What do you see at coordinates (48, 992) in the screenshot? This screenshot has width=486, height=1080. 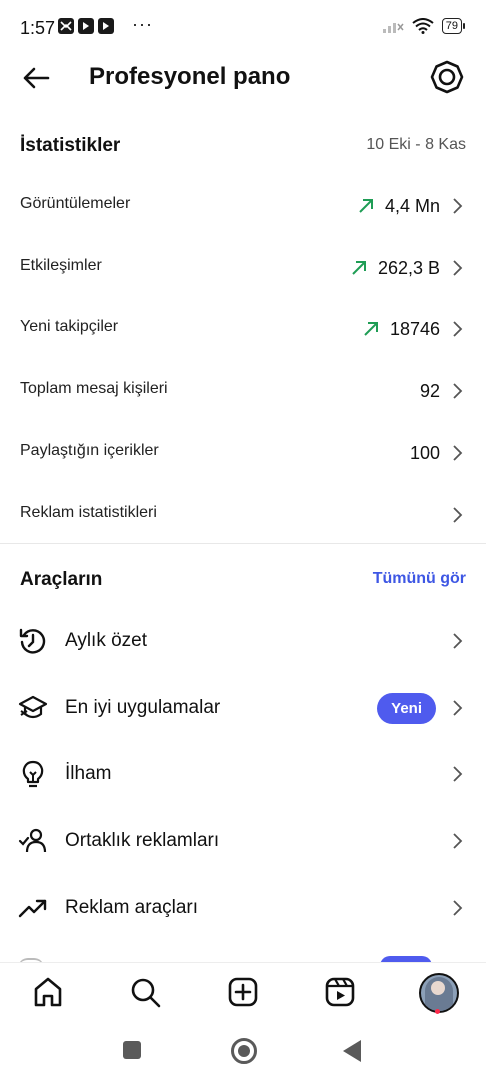 I see `home-icon` at bounding box center [48, 992].